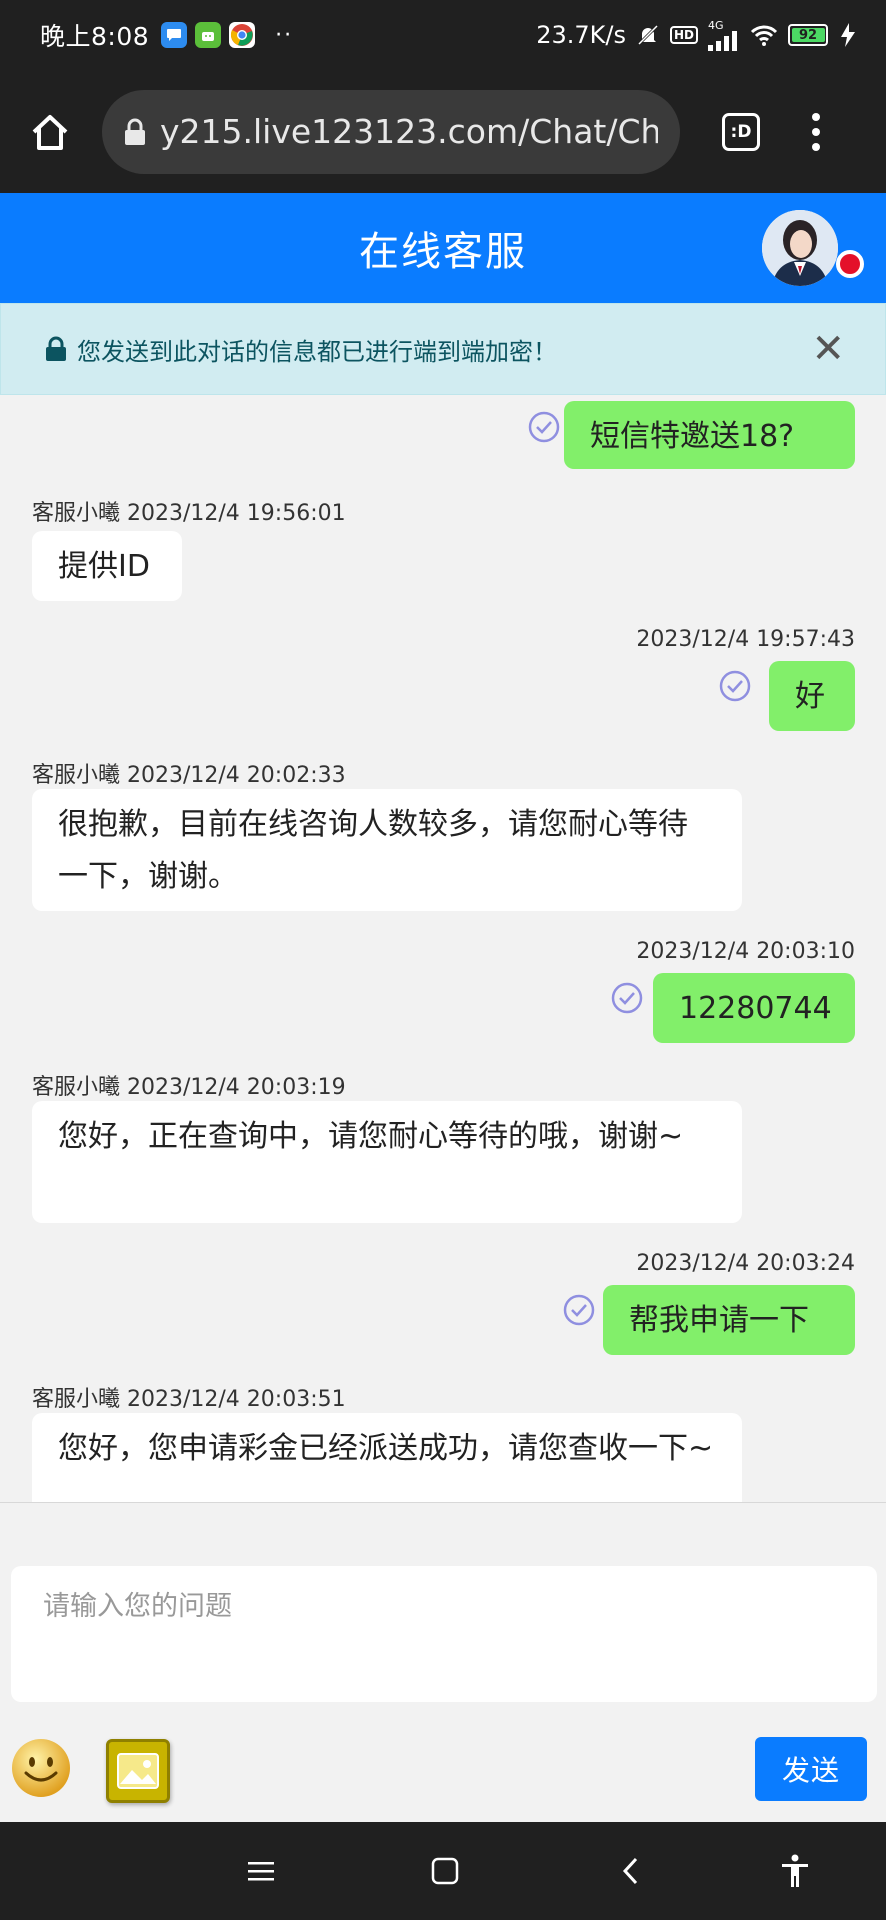  I want to click on android-app-icon, so click(208, 35).